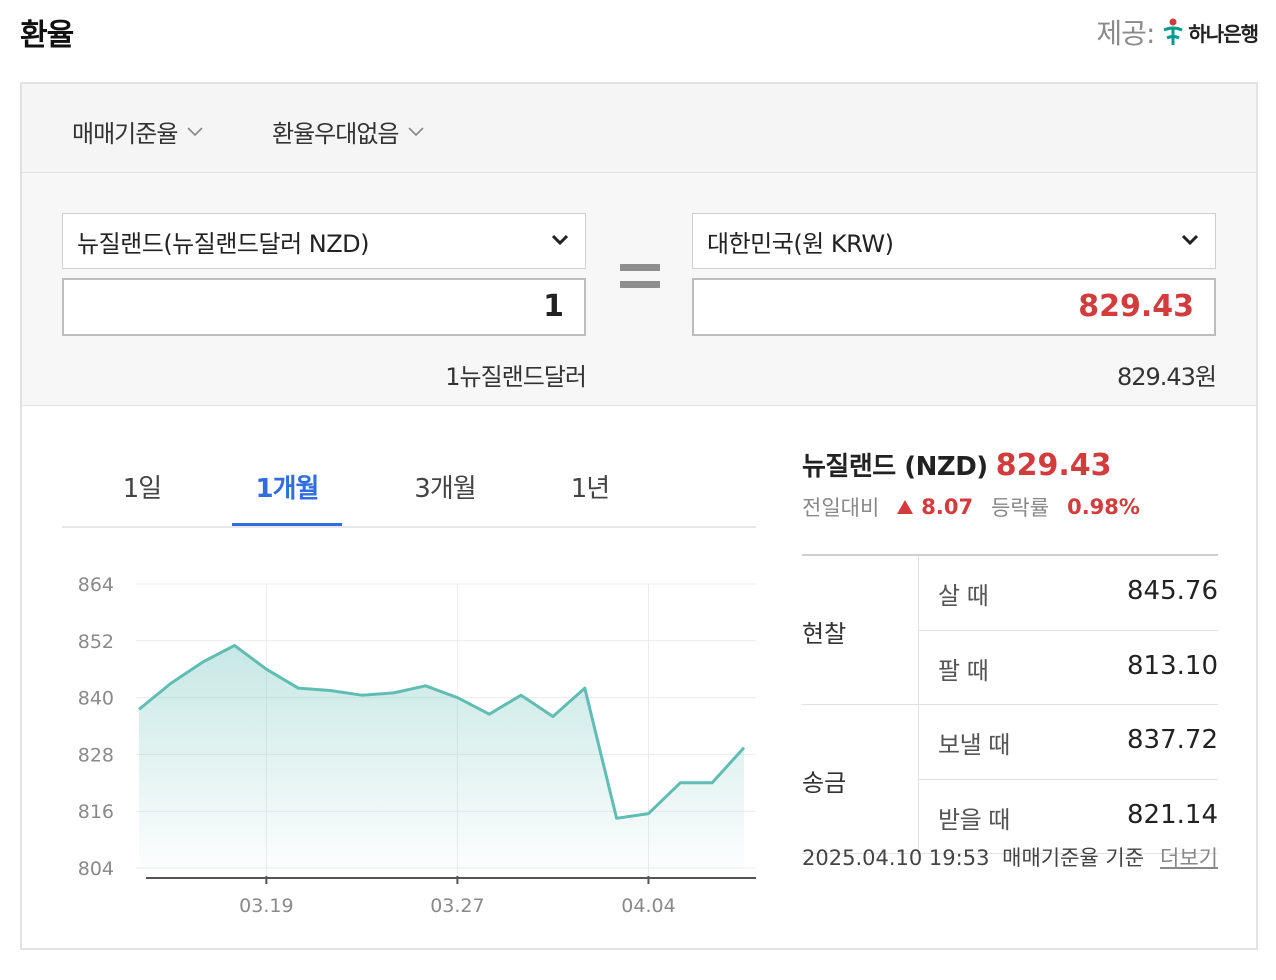 The width and height of the screenshot is (1276, 980). What do you see at coordinates (1166, 377) in the screenshot?
I see `to-amount-text: 829.43원` at bounding box center [1166, 377].